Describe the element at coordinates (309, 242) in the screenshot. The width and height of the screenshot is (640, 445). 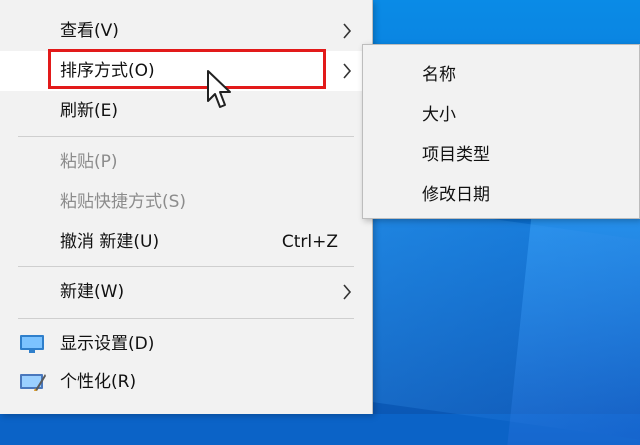
I see `menu-item-shortcut: Ctrl+Z` at that location.